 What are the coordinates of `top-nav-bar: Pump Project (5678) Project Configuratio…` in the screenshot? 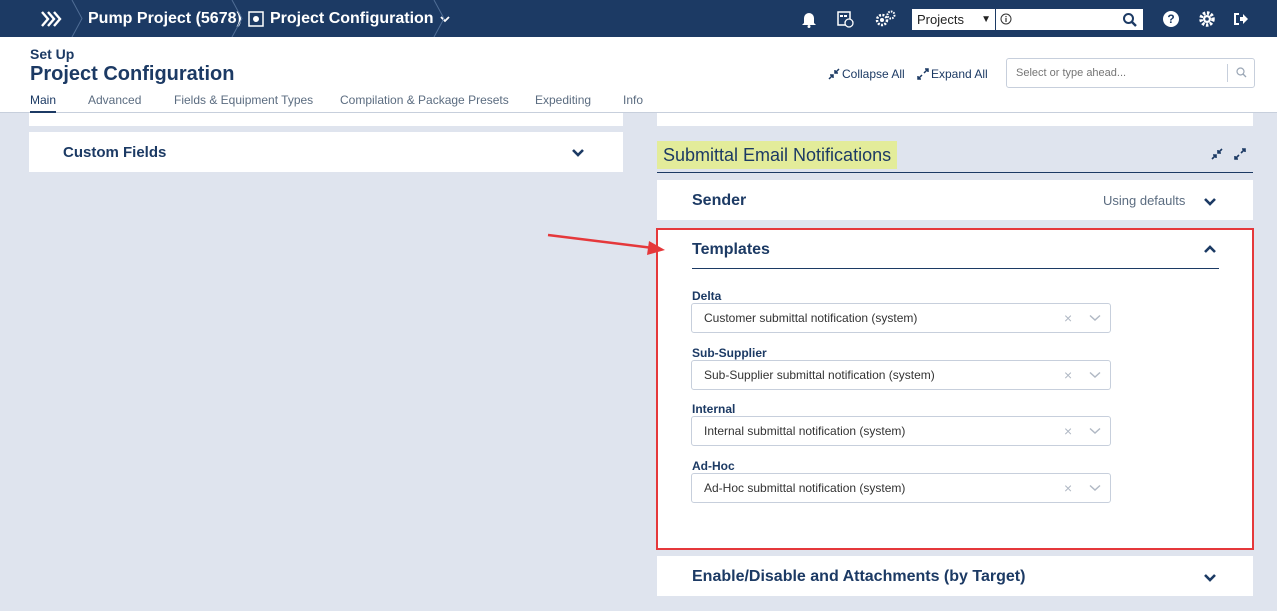 It's located at (638, 18).